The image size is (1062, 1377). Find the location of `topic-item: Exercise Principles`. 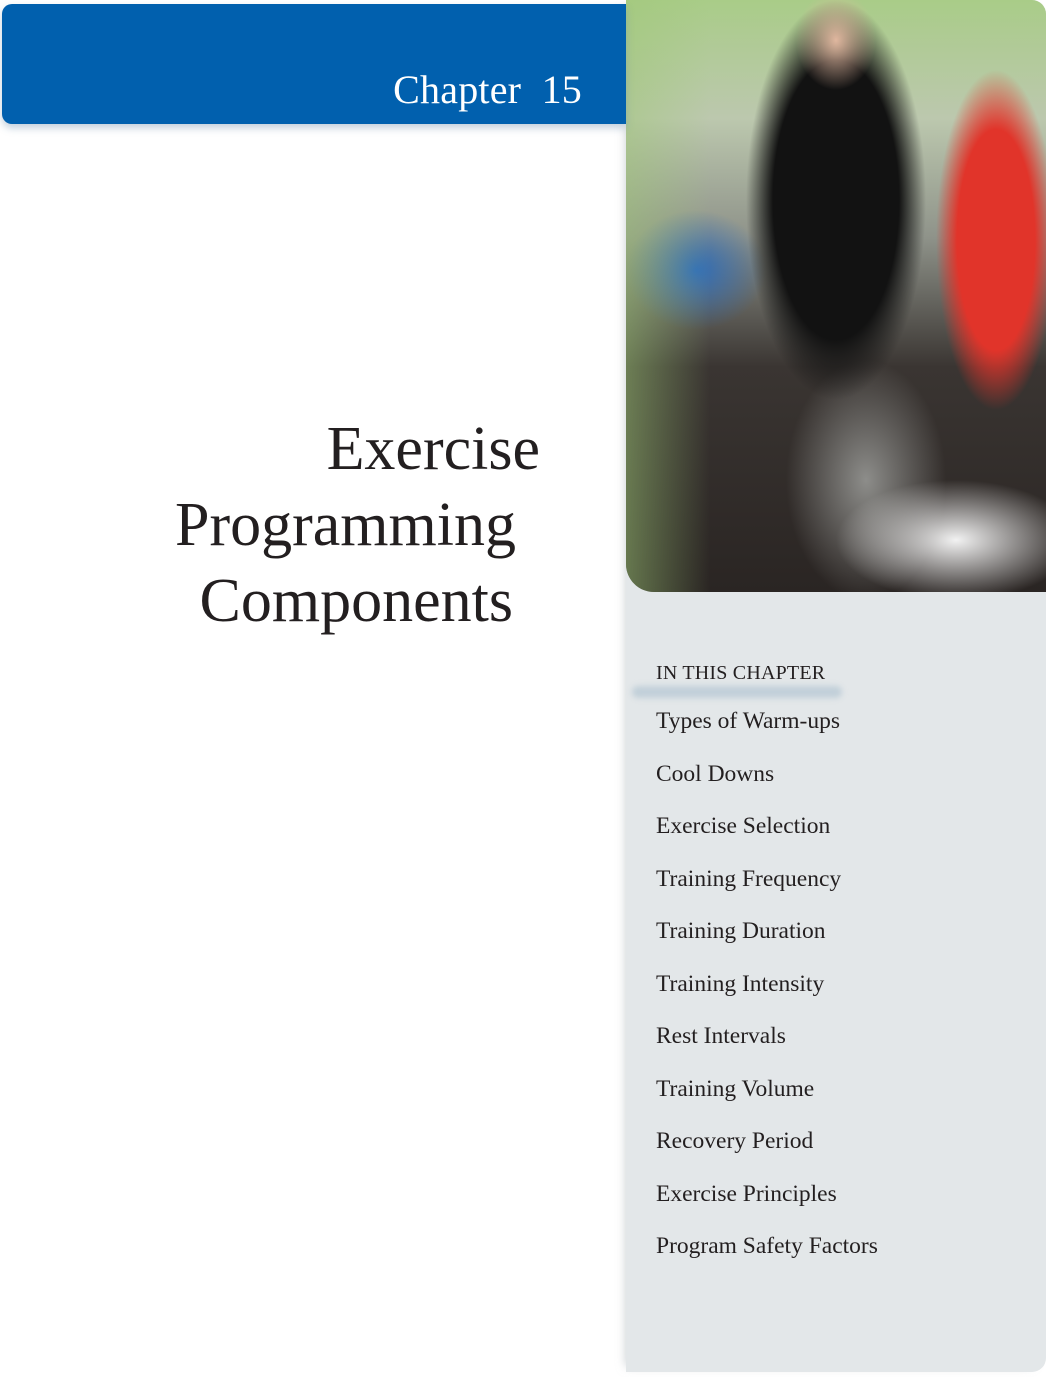

topic-item: Exercise Principles is located at coordinates (746, 1193).